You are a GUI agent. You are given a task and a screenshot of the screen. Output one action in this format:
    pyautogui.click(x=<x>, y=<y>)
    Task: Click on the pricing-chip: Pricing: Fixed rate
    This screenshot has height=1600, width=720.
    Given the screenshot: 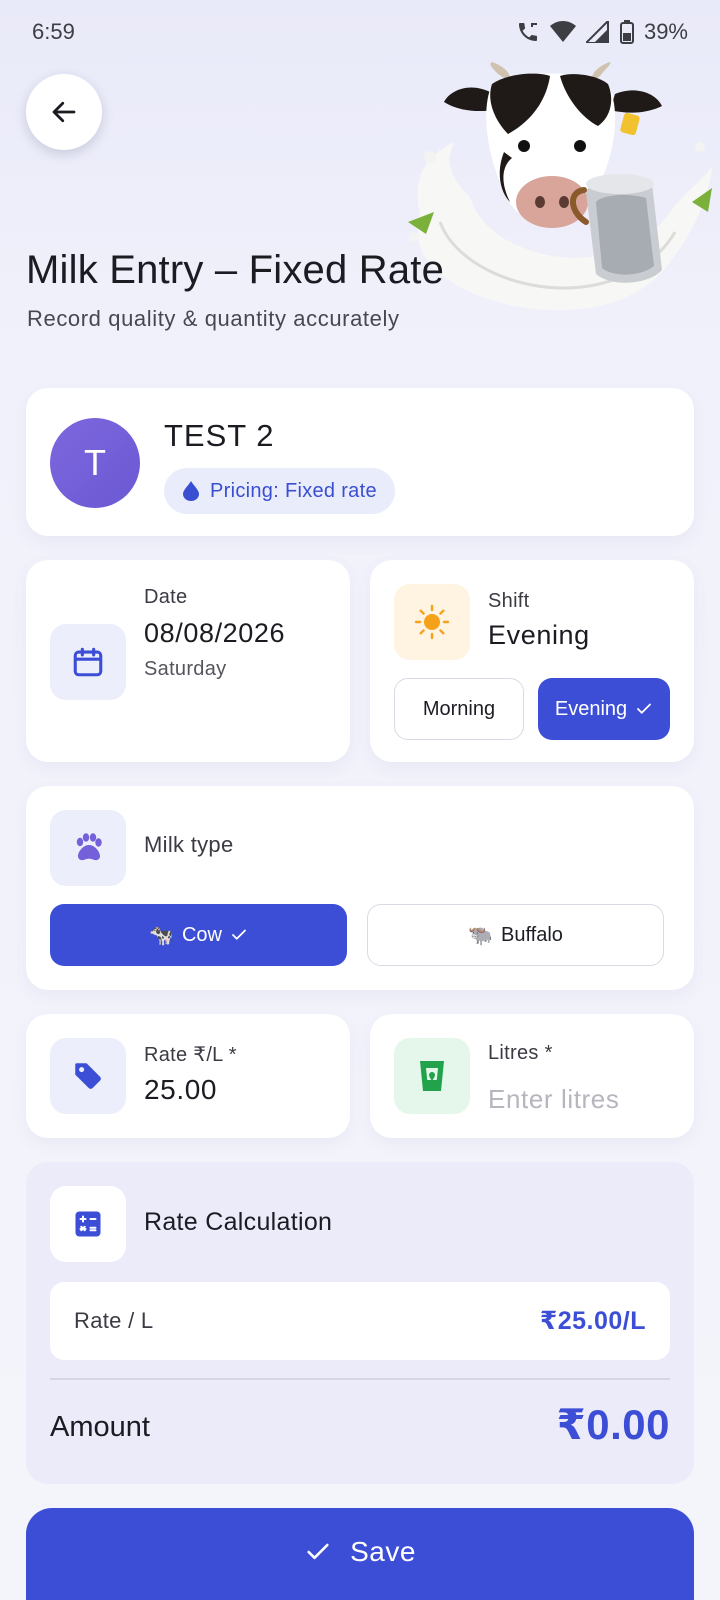 What is the action you would take?
    pyautogui.click(x=279, y=491)
    